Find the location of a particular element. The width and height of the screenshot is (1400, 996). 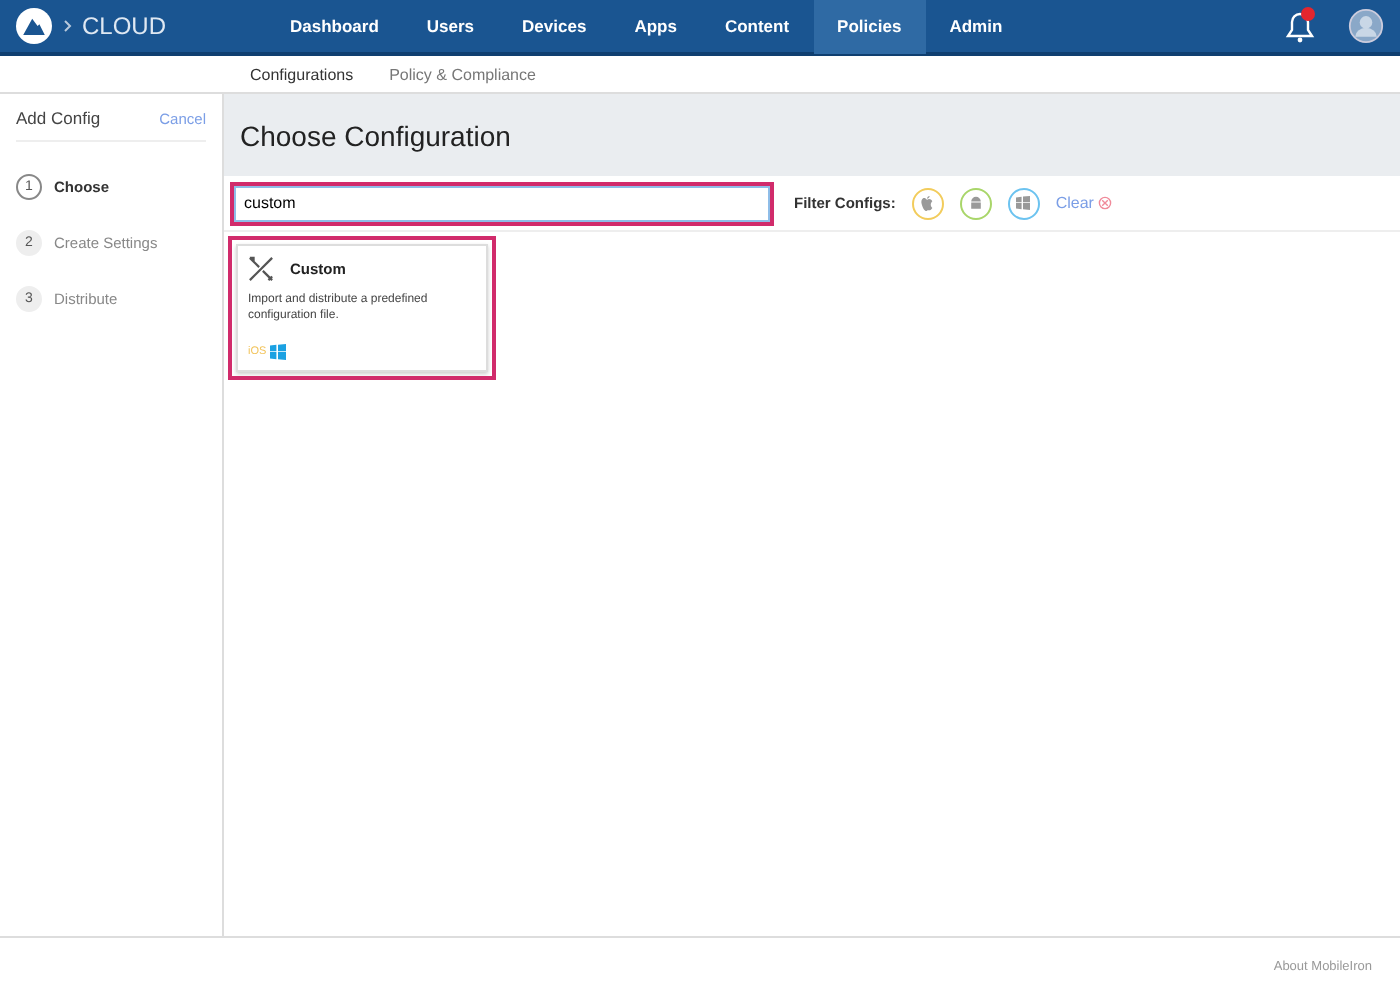

page-title: Choose Configuration is located at coordinates (375, 135).